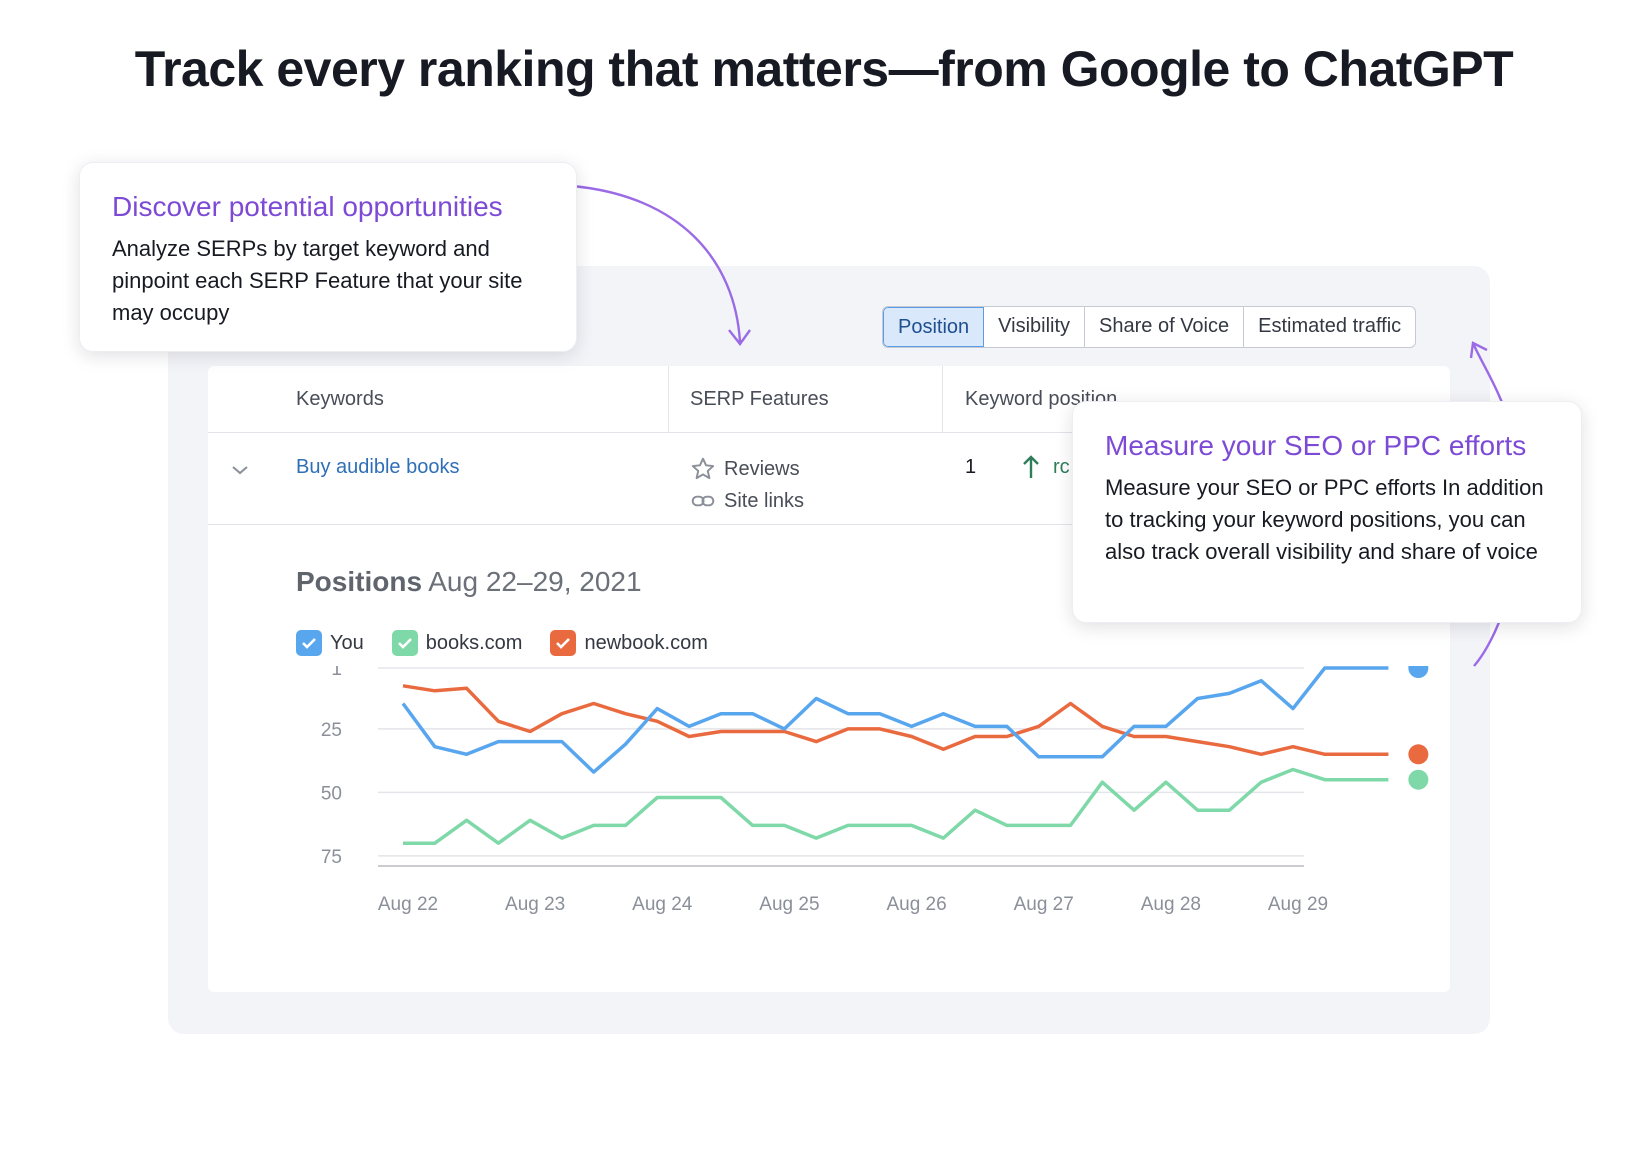  What do you see at coordinates (340, 399) in the screenshot?
I see `column-header-keywords: Keywords` at bounding box center [340, 399].